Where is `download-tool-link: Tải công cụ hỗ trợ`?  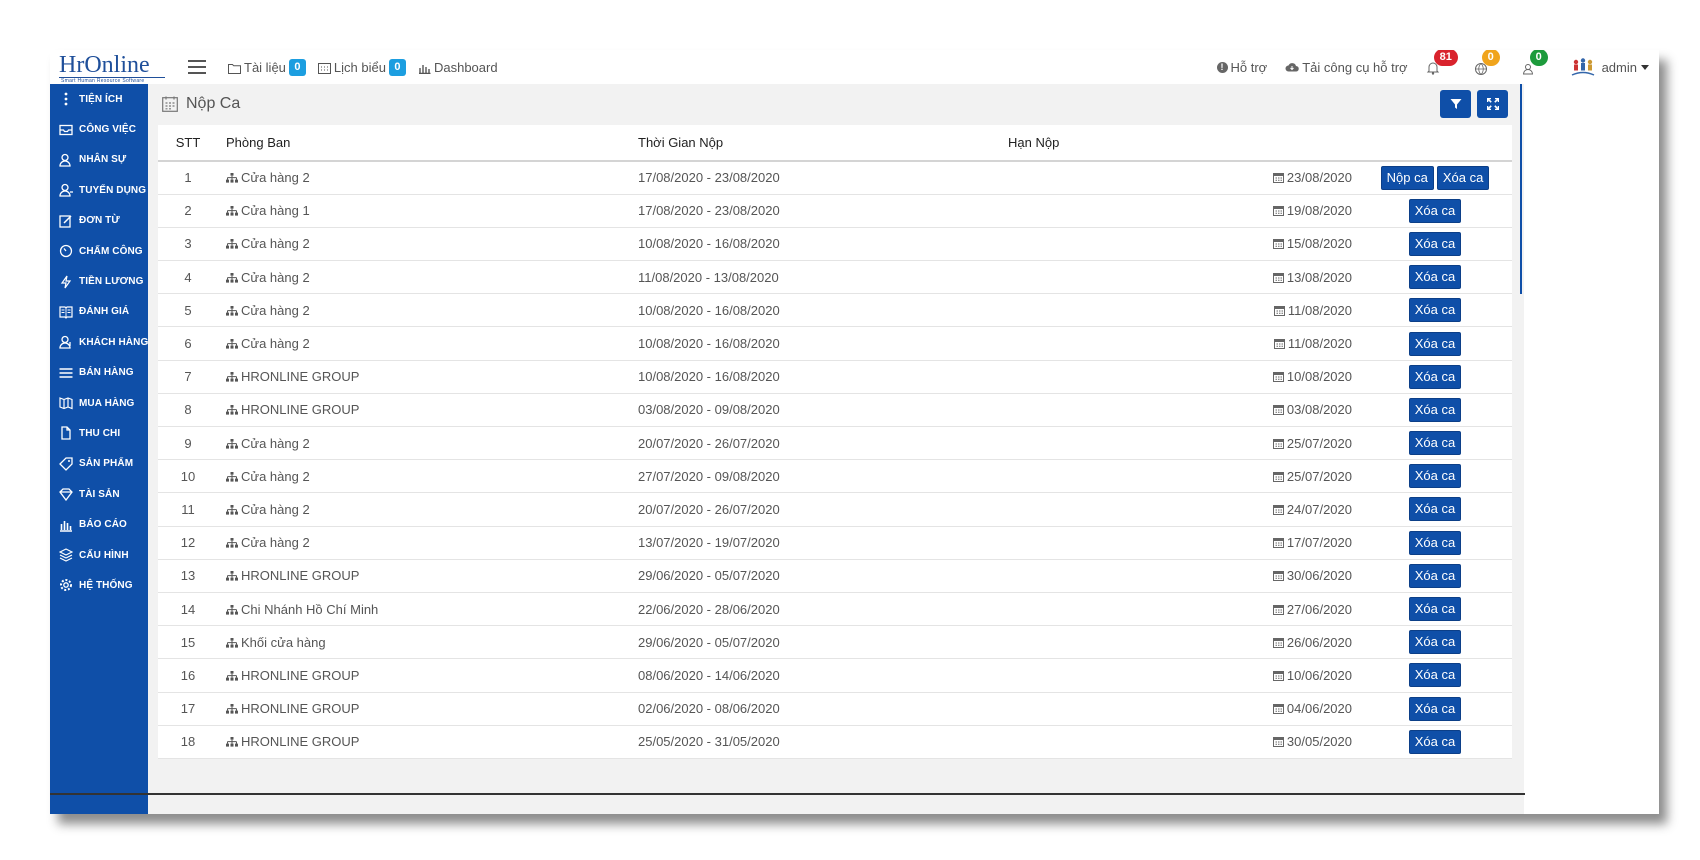 download-tool-link: Tải công cụ hỗ trợ is located at coordinates (1346, 67).